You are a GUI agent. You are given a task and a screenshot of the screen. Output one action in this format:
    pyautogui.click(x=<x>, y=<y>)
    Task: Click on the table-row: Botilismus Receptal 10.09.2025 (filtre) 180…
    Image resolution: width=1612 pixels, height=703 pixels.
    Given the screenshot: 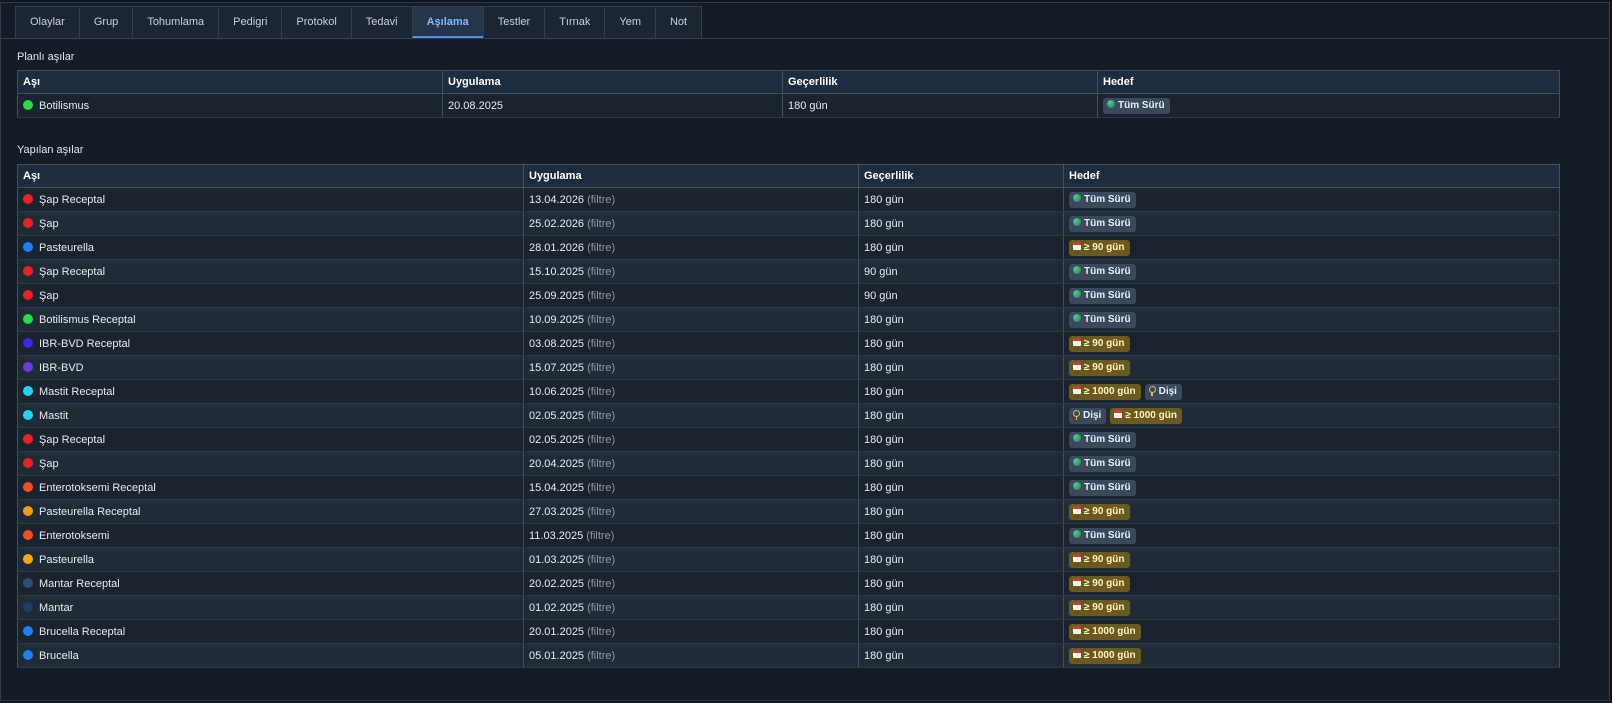 What is the action you would take?
    pyautogui.click(x=788, y=319)
    